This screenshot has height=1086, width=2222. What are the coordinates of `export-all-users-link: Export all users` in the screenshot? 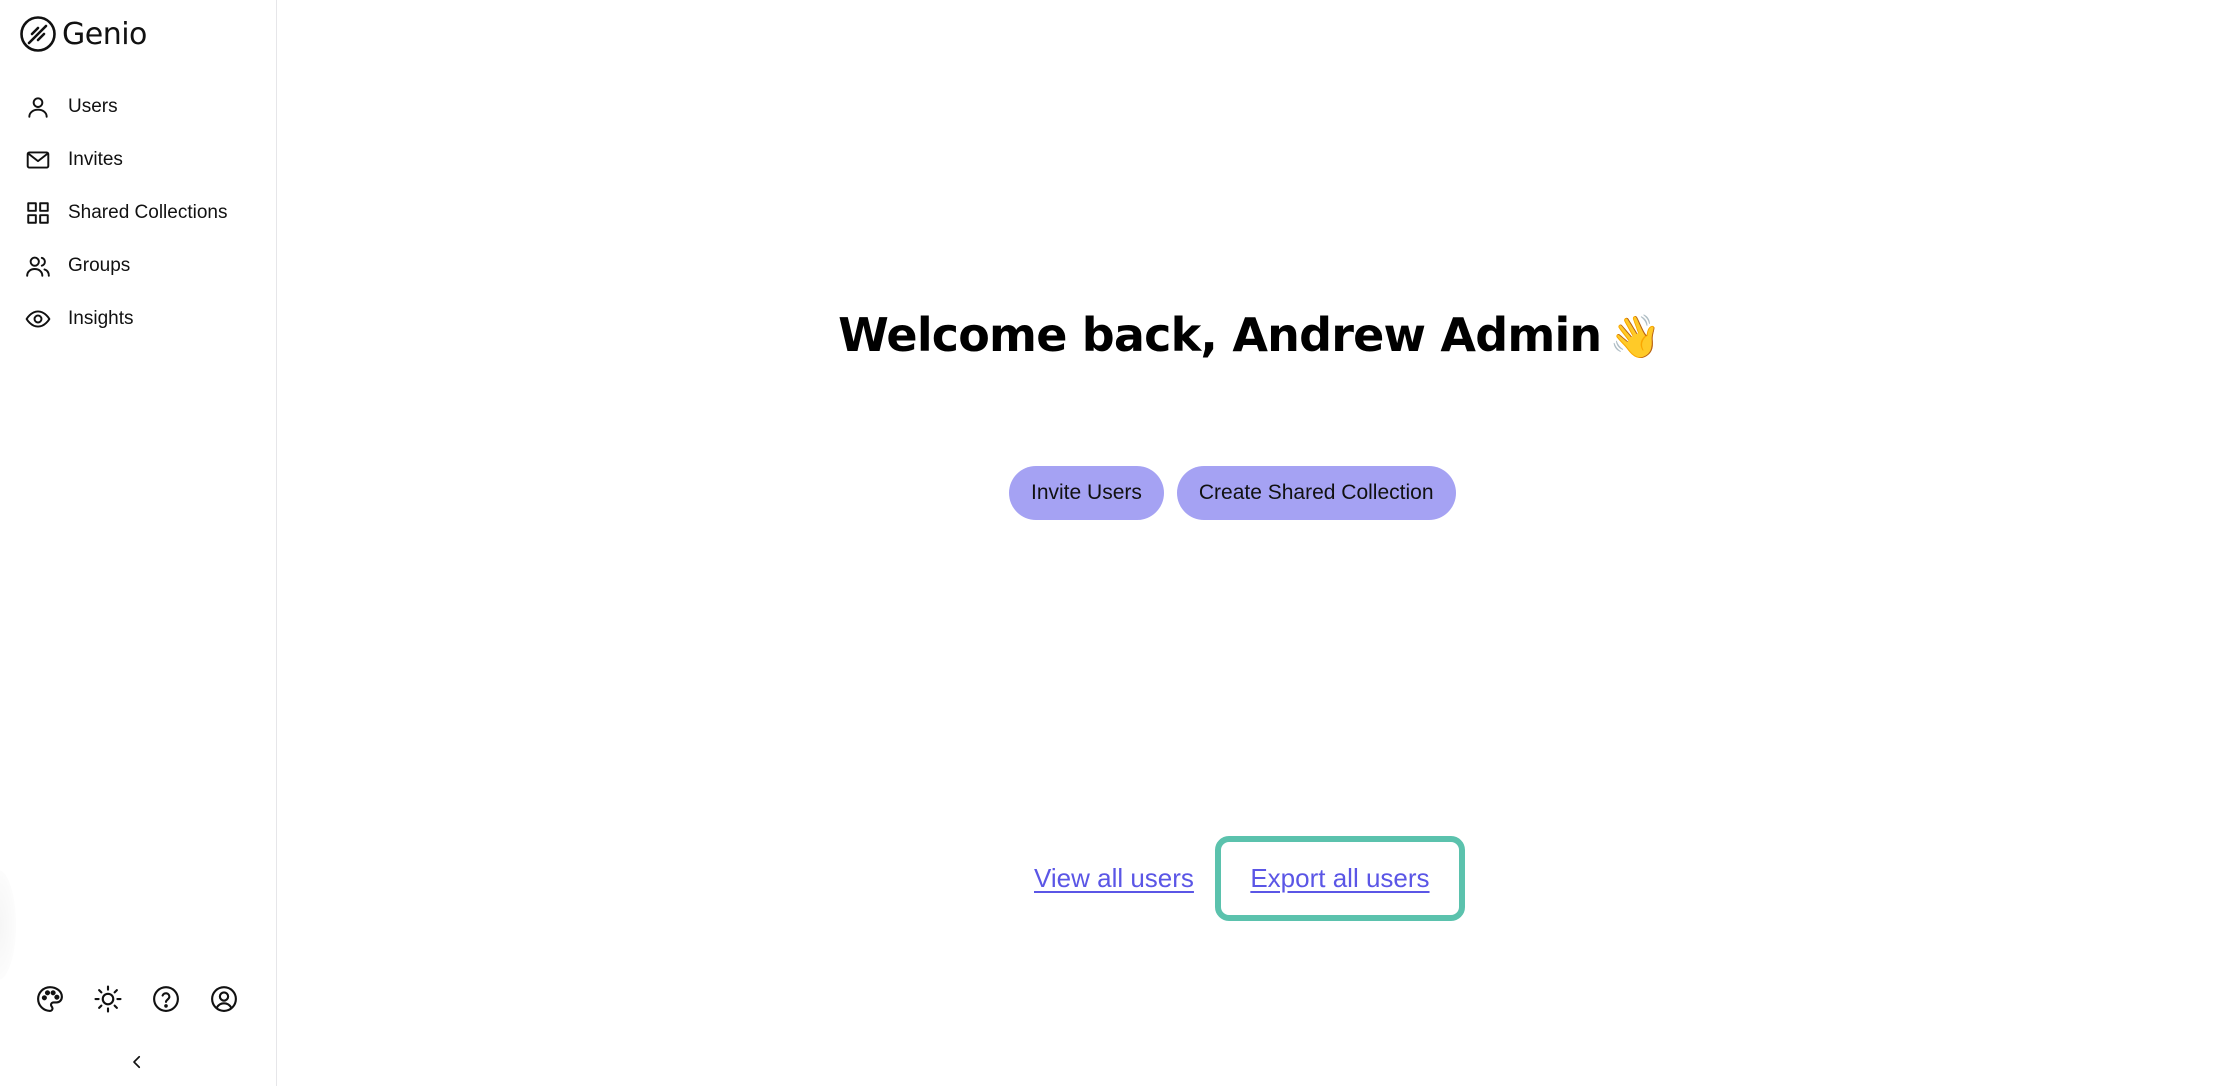 It's located at (1339, 878).